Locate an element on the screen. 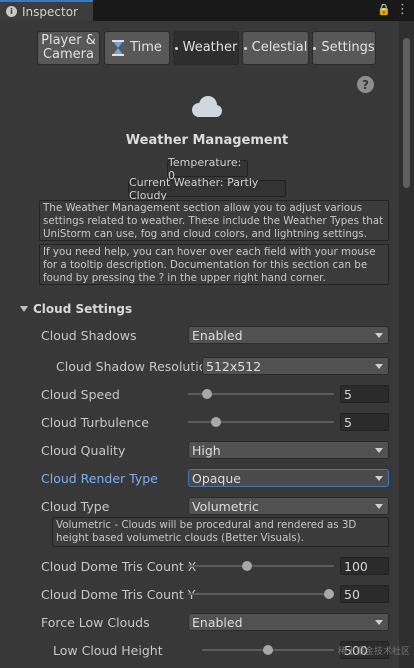 The width and height of the screenshot is (414, 668). force-low-clouds-label: Force Low Clouds is located at coordinates (95, 622).